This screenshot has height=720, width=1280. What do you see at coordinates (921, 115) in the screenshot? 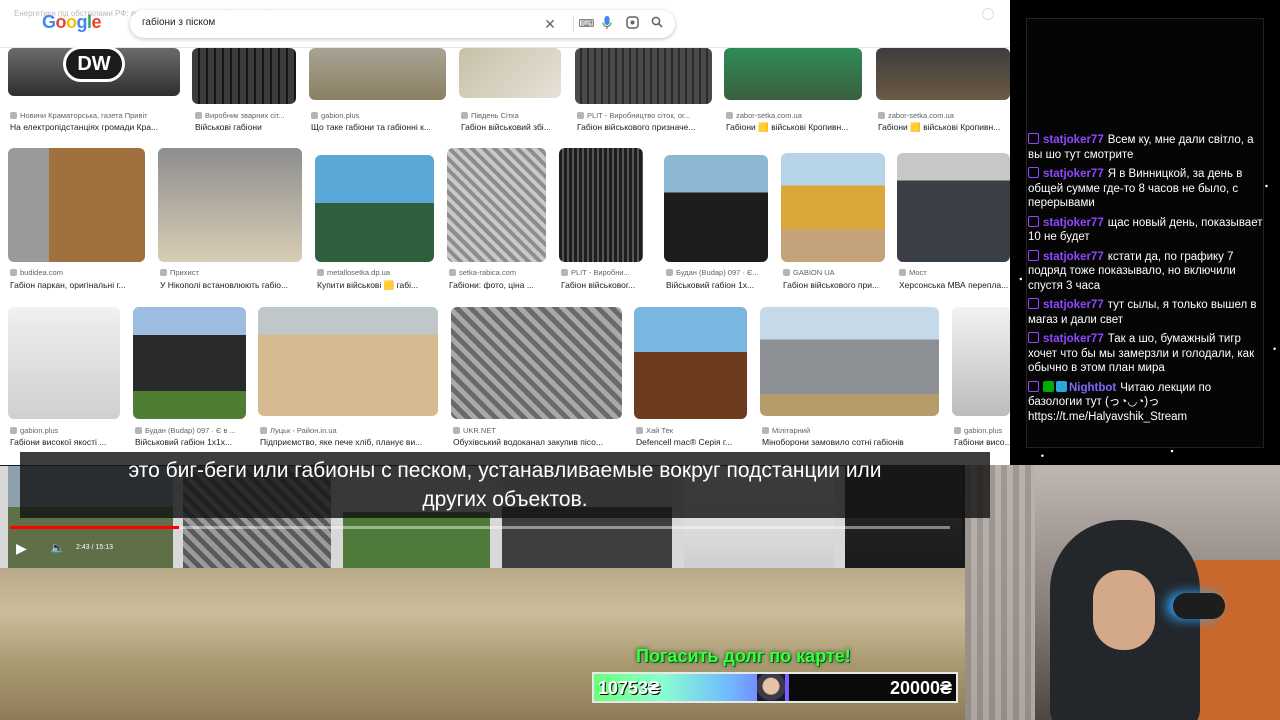
I see `result-source-text: zabor-setka.com.ua` at bounding box center [921, 115].